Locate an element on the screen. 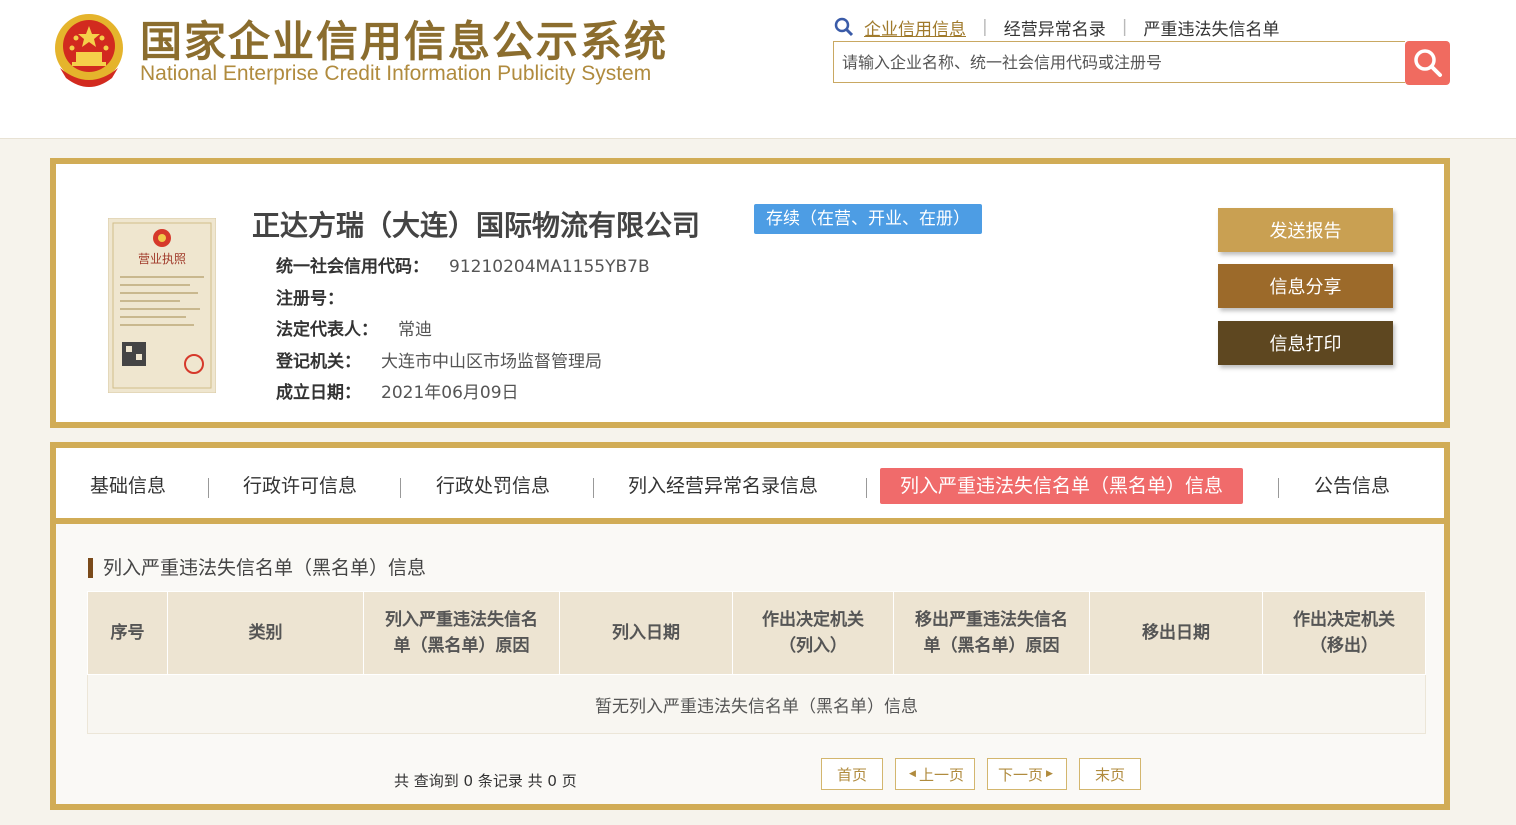 The width and height of the screenshot is (1516, 825). next-page-button: 下一页 ▶ is located at coordinates (1027, 774).